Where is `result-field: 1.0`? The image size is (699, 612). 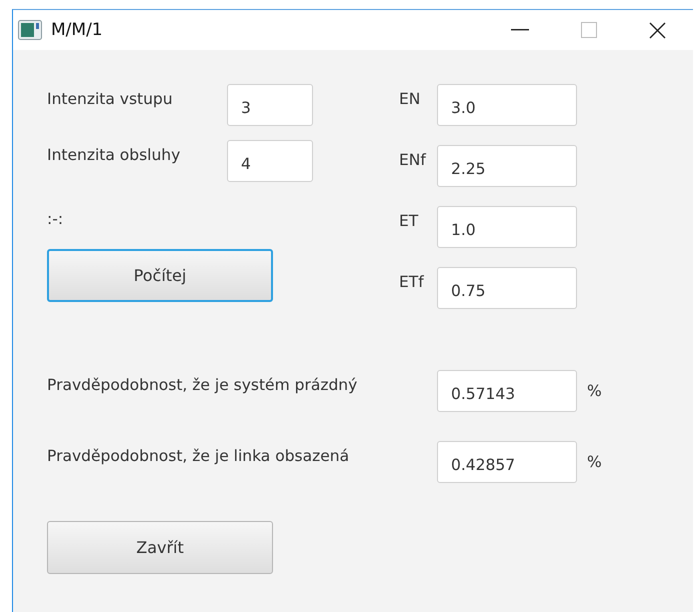 result-field: 1.0 is located at coordinates (507, 227).